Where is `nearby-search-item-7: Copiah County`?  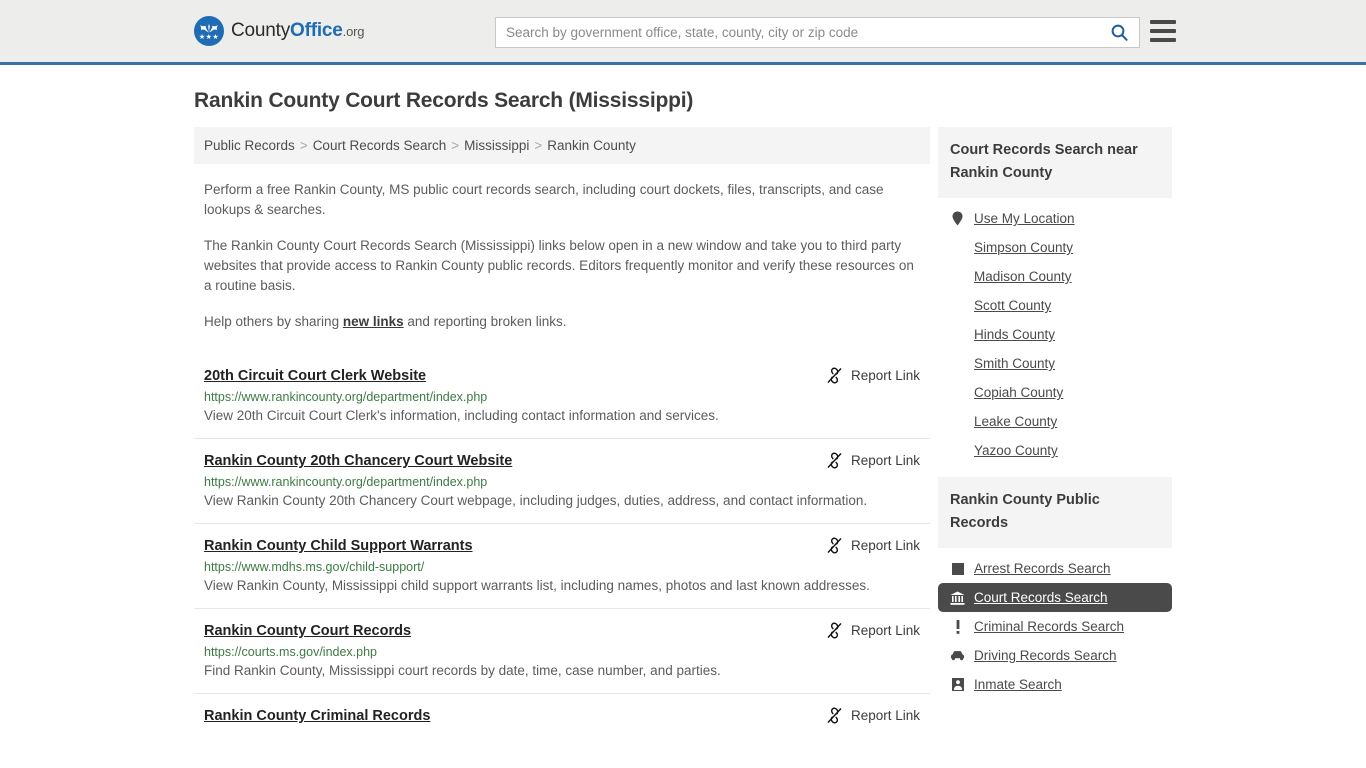
nearby-search-item-7: Copiah County is located at coordinates (1055, 392).